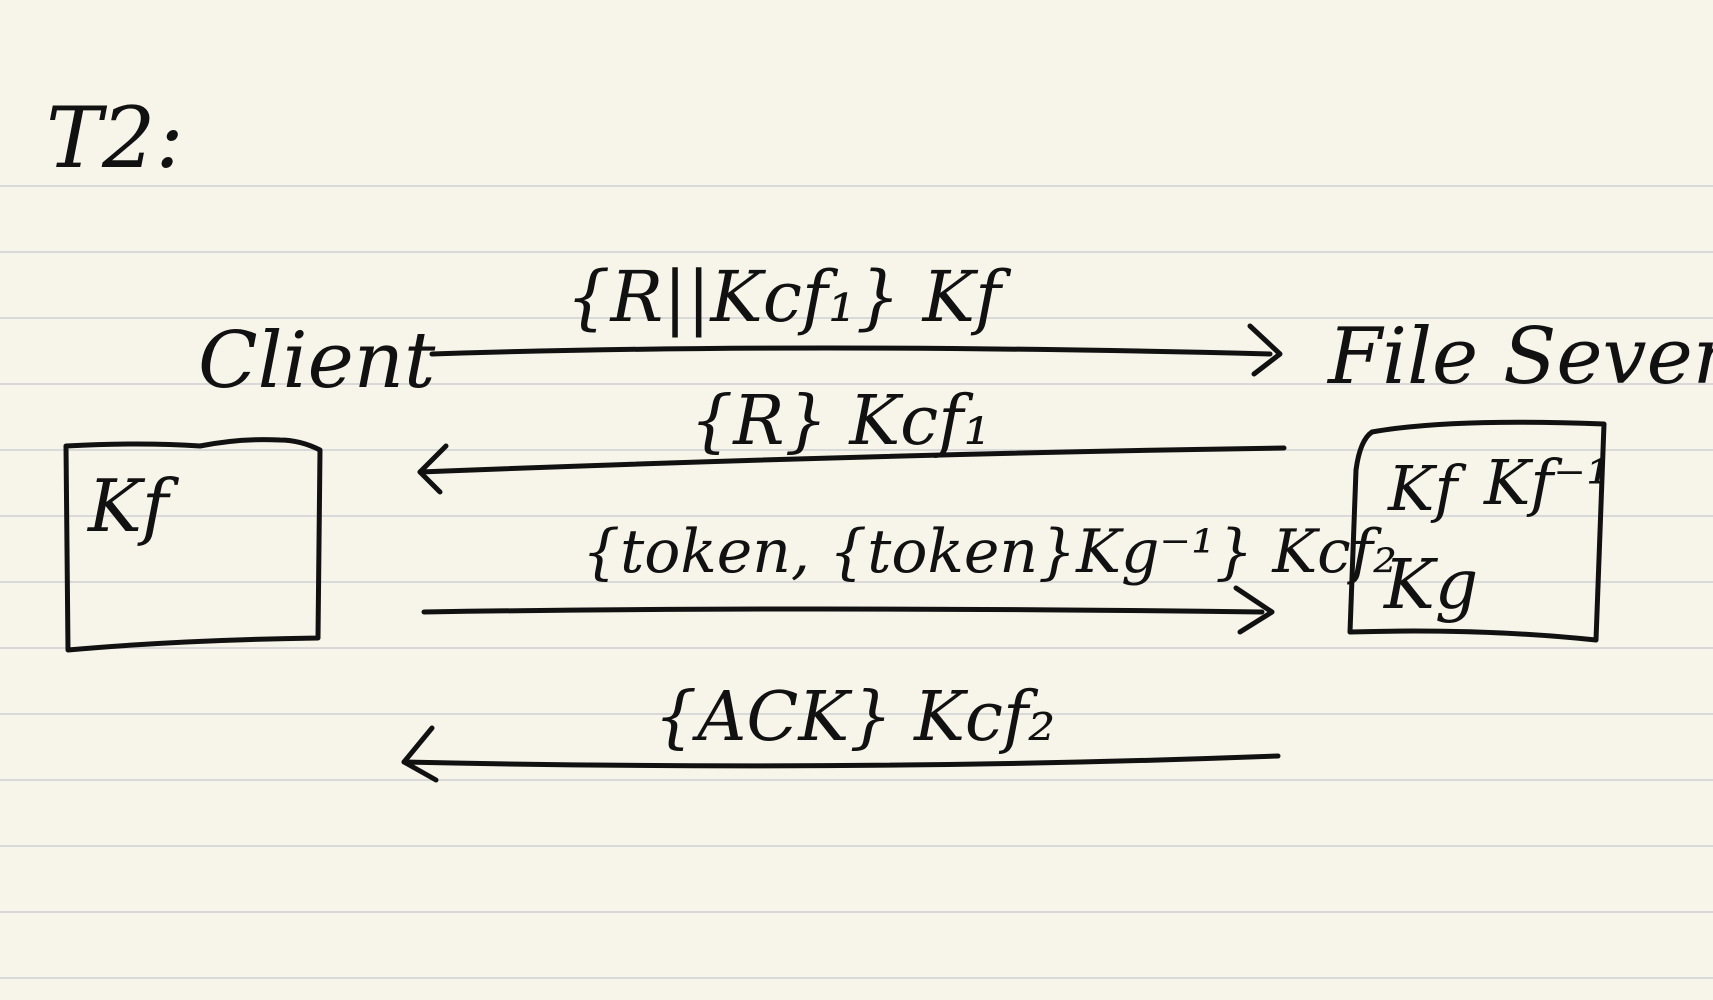 Image resolution: width=1713 pixels, height=1000 pixels. What do you see at coordinates (841, 761) in the screenshot?
I see `arrow-4-line` at bounding box center [841, 761].